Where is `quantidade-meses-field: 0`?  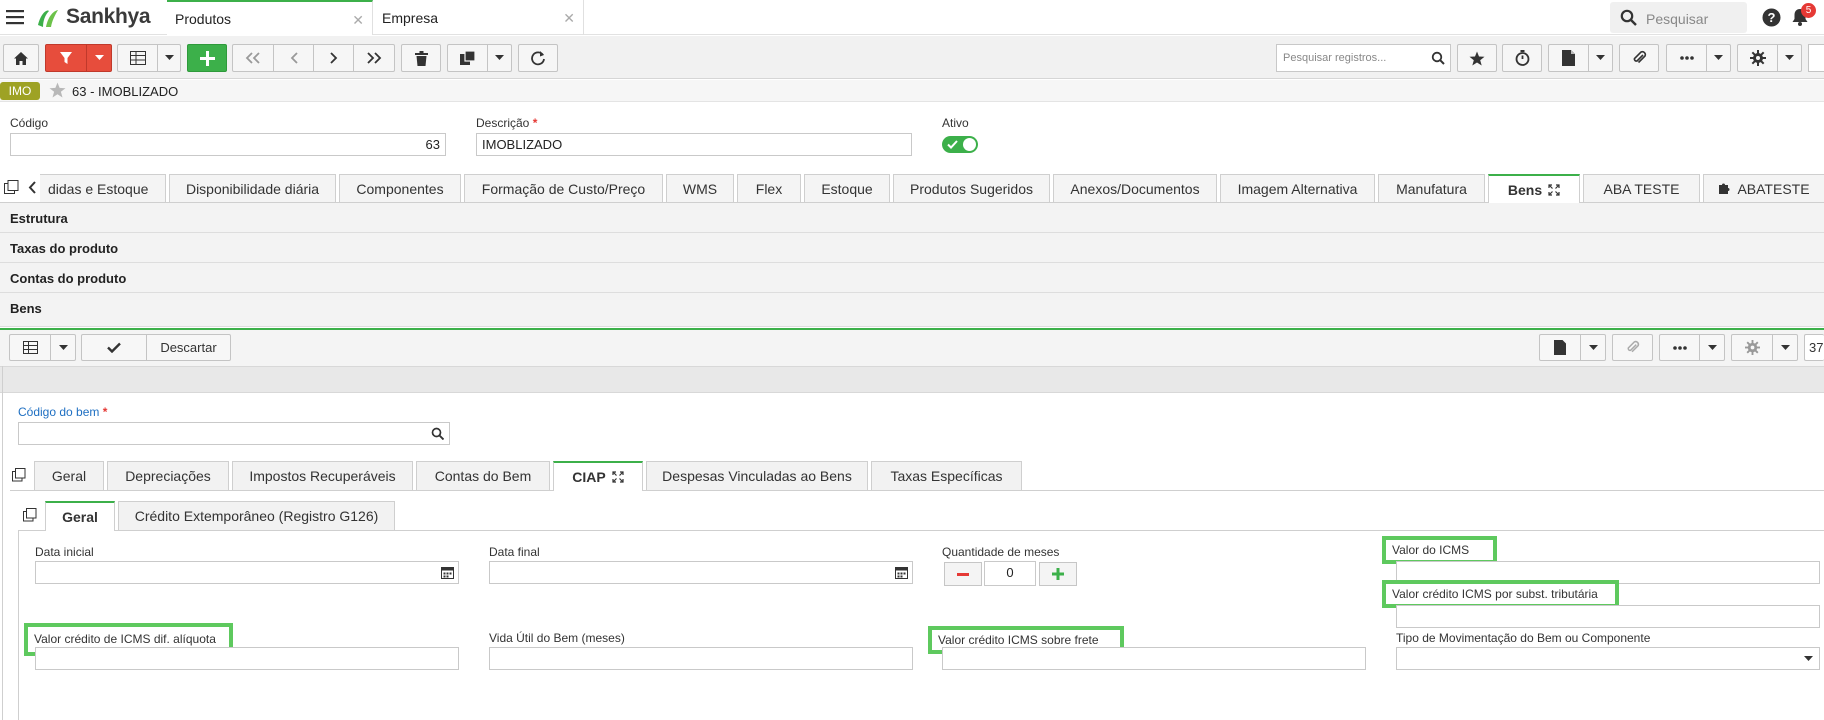
quantidade-meses-field: 0 is located at coordinates (1010, 573).